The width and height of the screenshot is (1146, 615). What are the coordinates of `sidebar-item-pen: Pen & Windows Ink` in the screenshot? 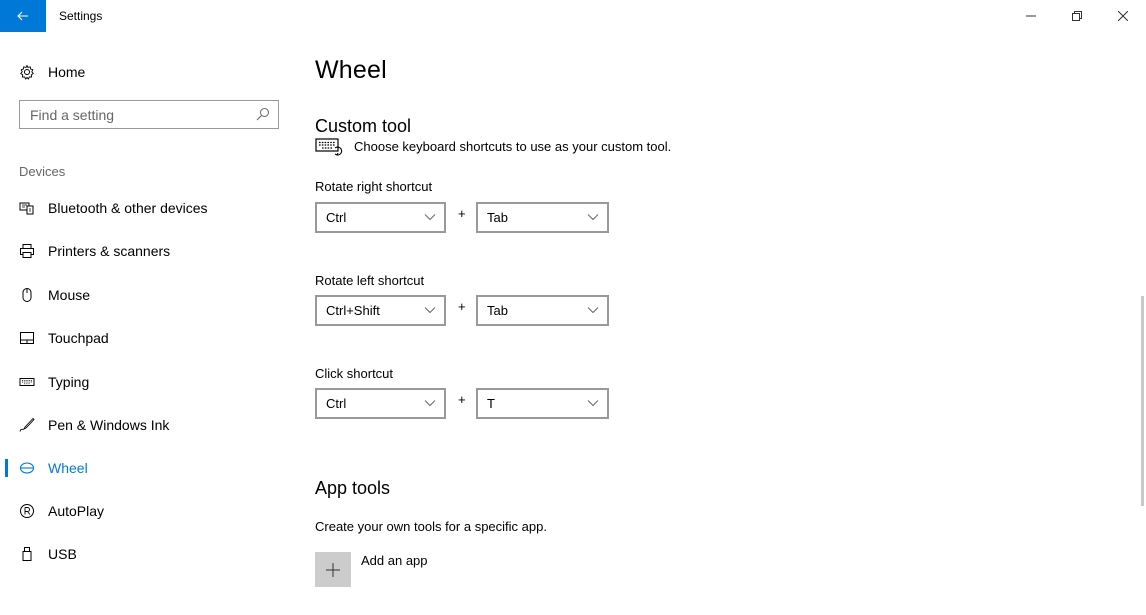 It's located at (148, 425).